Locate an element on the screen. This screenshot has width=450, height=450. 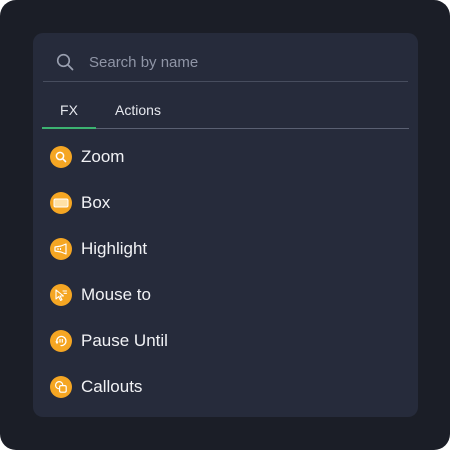
list-item-pause-until: Pause Until is located at coordinates (225, 341).